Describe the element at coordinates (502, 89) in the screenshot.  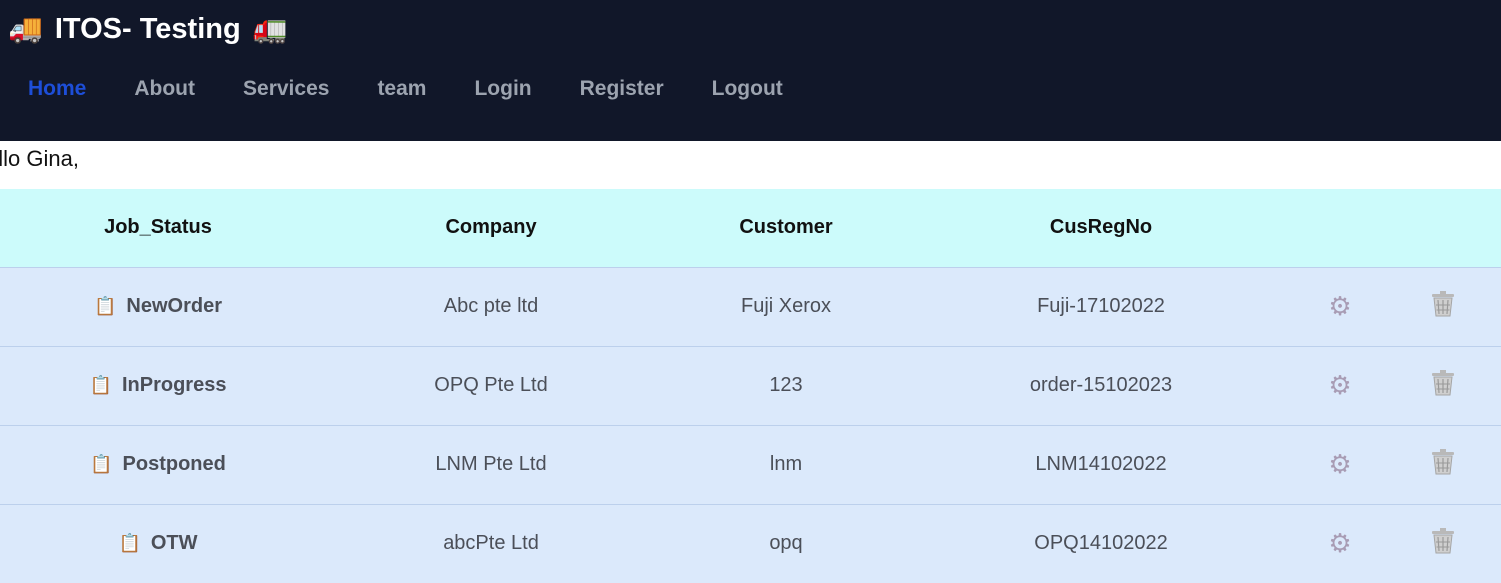
I see `nav-login: Login` at that location.